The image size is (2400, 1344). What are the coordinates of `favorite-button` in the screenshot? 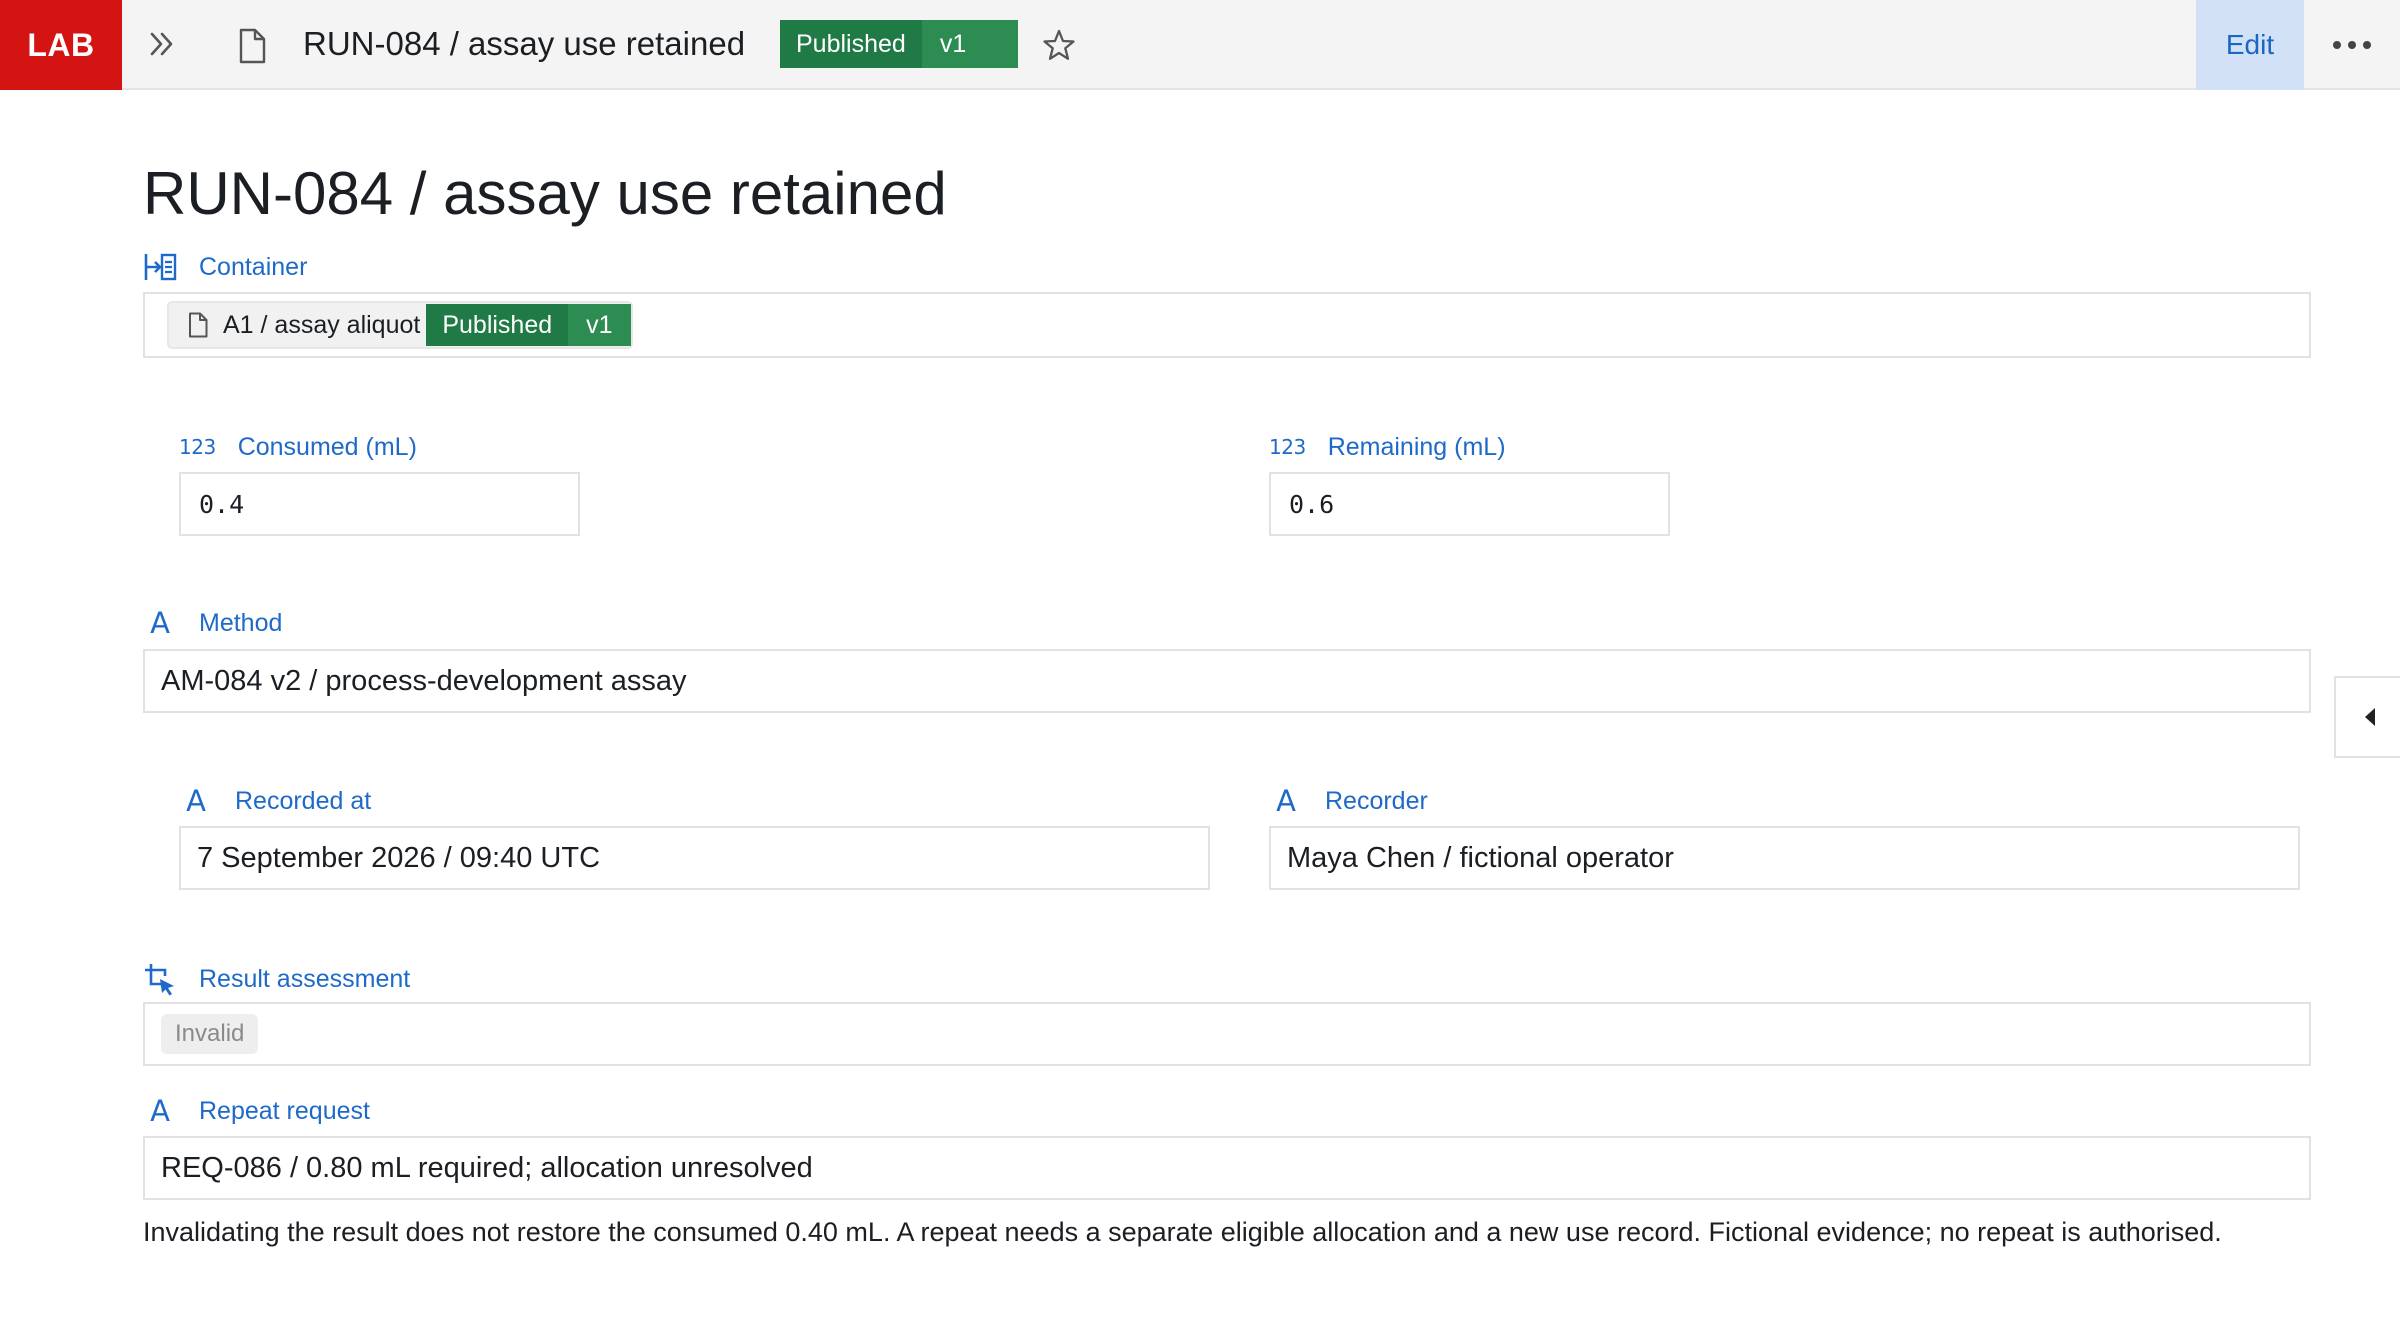 It's located at (1059, 45).